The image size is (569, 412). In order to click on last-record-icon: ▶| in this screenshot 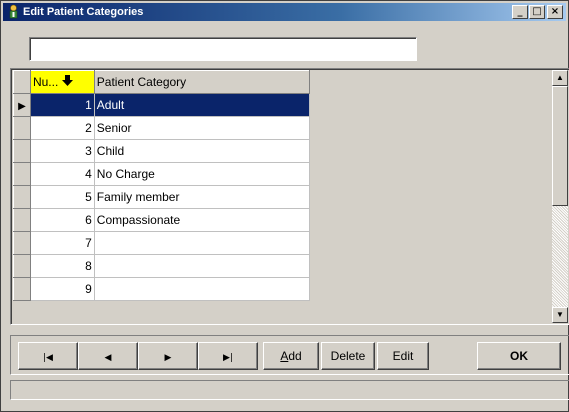, I will do `click(228, 358)`.